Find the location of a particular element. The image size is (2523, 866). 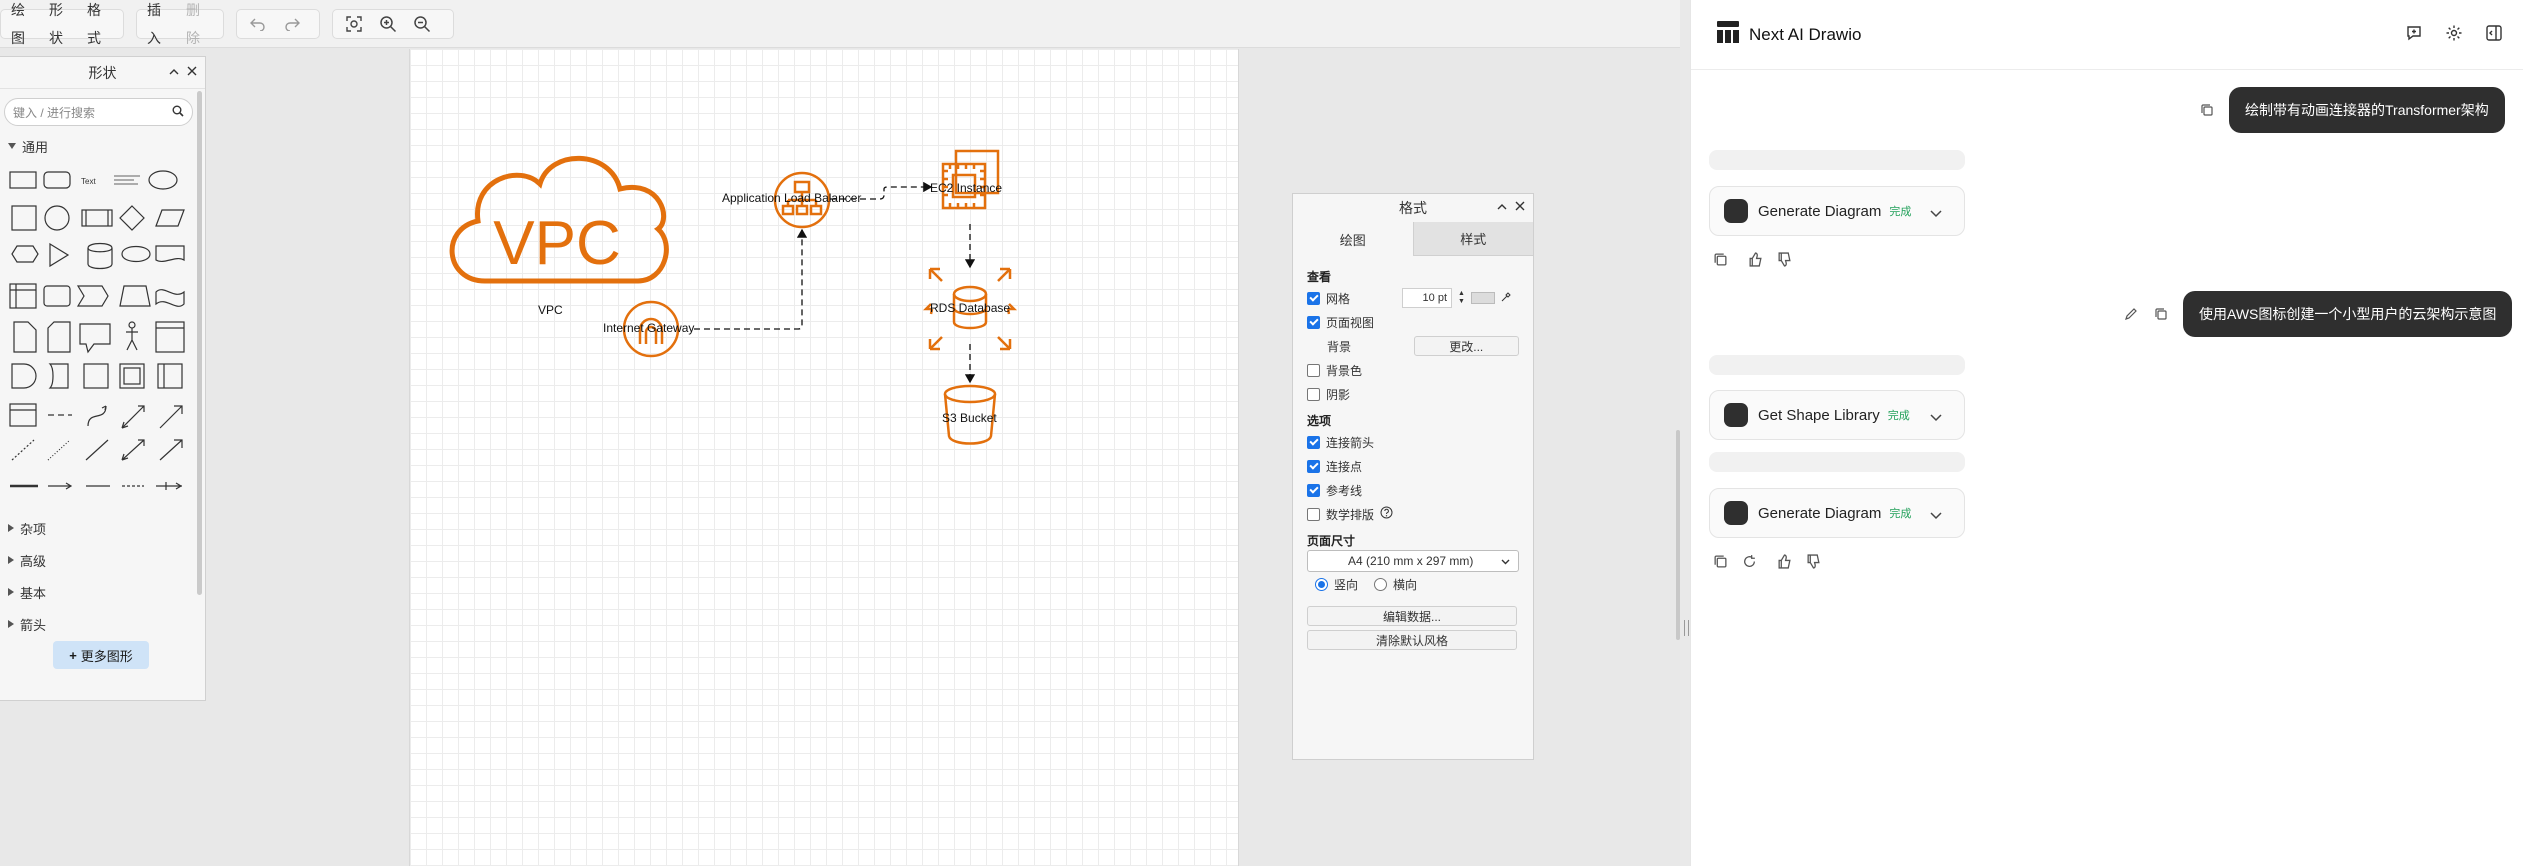

portrait-label: 竖向 is located at coordinates (1346, 584).